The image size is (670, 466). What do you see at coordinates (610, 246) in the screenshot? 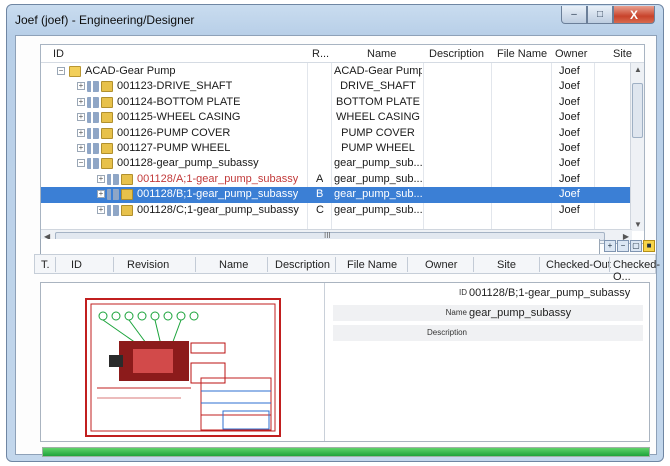
I see `zoom-in-icon: +` at bounding box center [610, 246].